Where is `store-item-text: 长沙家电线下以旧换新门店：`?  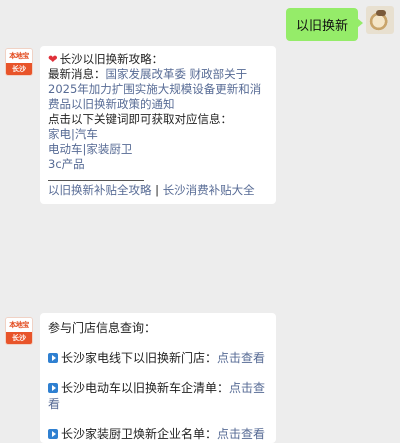 store-item-text: 长沙家电线下以旧换新门店： is located at coordinates (139, 358).